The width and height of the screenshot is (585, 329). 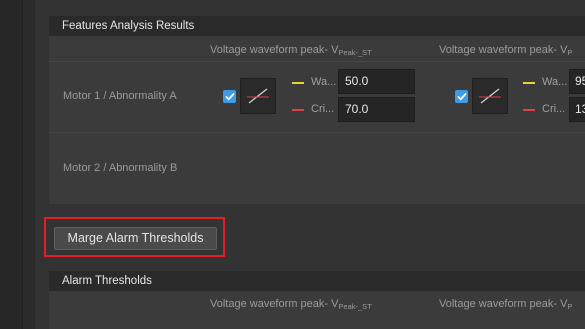 I want to click on warning-threshold-input: 95, so click(x=577, y=81).